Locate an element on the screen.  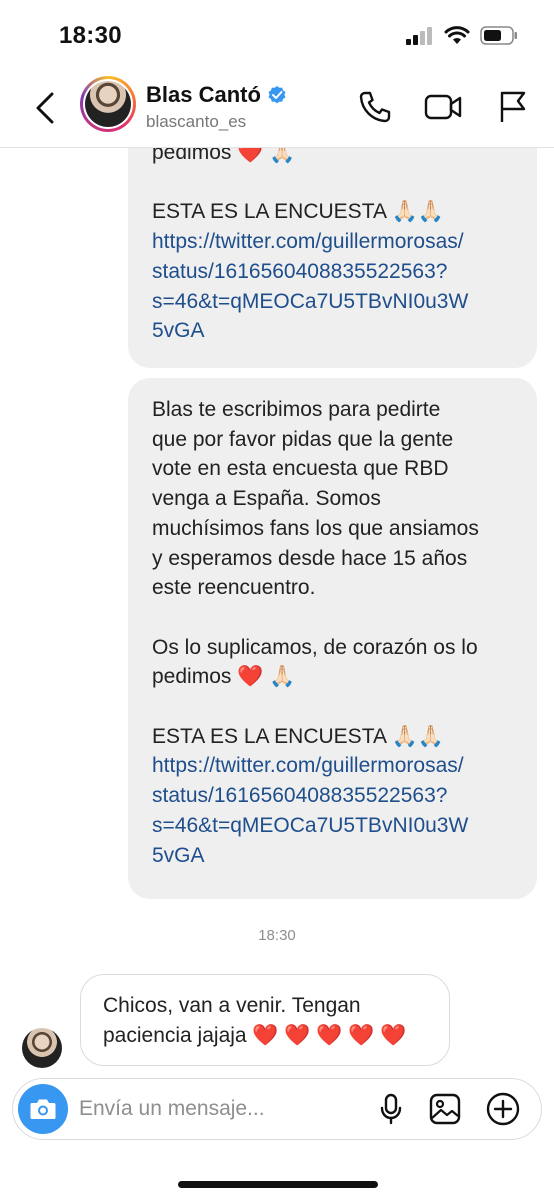
contact-name: Blas Cantó is located at coordinates (203, 94).